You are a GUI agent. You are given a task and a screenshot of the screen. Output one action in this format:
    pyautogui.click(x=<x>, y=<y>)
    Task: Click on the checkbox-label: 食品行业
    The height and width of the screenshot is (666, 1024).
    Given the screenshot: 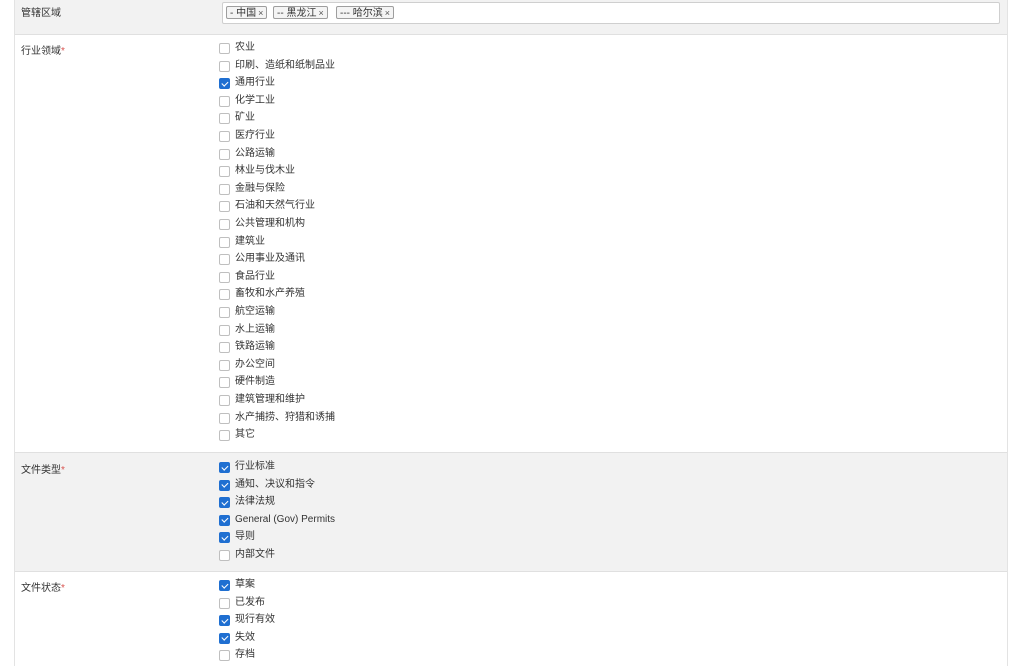 What is the action you would take?
    pyautogui.click(x=255, y=276)
    